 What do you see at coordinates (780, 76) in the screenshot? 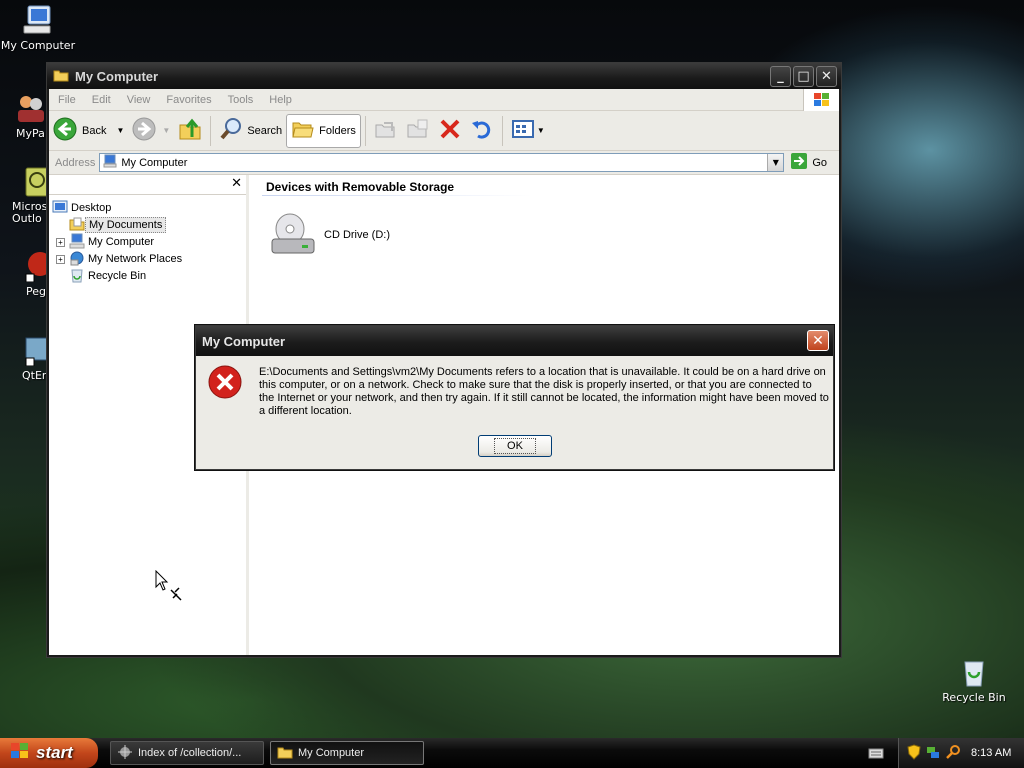
I see `minimize-button: _` at bounding box center [780, 76].